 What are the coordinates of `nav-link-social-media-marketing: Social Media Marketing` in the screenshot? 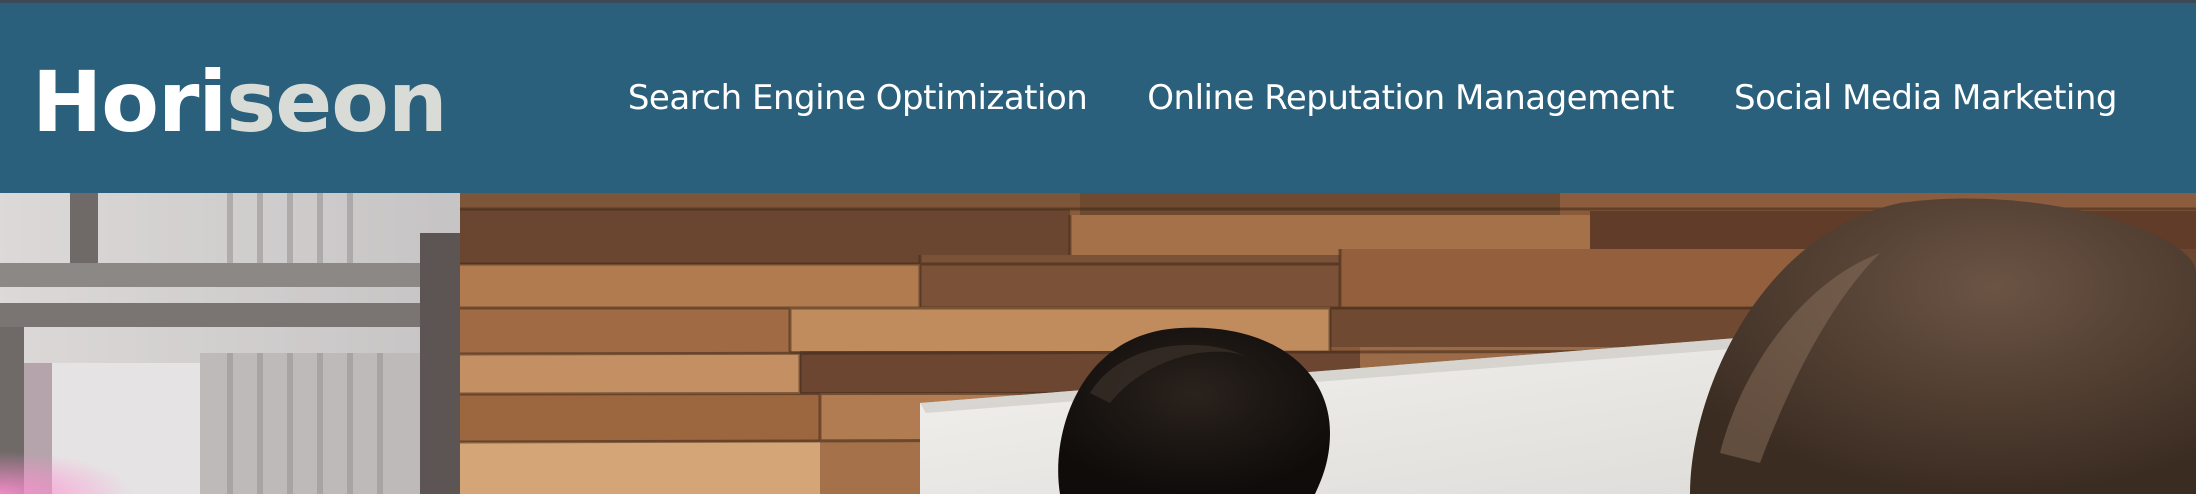 It's located at (1926, 98).